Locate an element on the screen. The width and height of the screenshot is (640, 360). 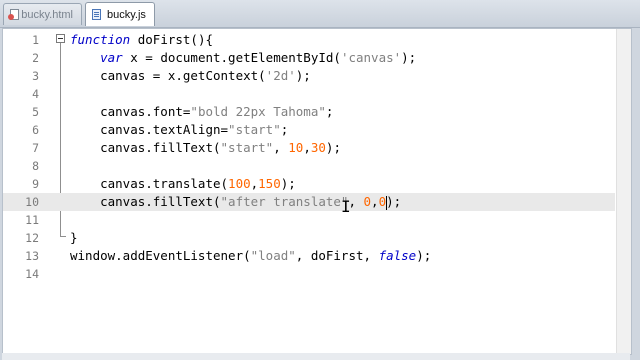
code-text: canvas.translate(100,150); is located at coordinates (183, 183).